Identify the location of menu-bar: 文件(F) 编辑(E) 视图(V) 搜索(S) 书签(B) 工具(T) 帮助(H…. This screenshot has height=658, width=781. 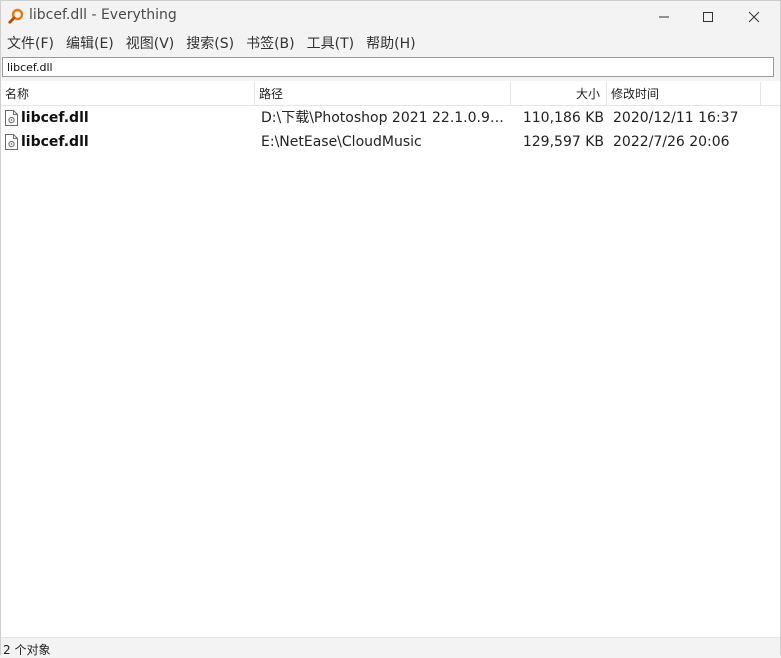
(390, 43).